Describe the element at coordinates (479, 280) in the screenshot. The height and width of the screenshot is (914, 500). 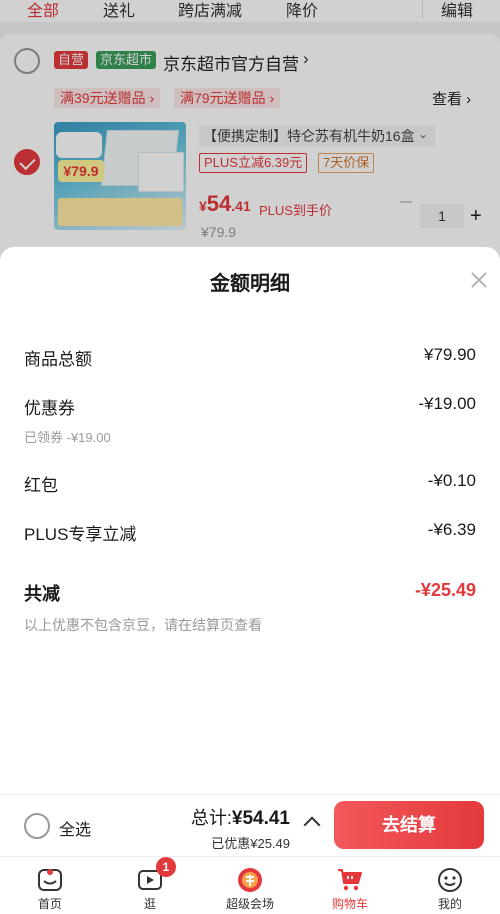
I see `close-icon` at that location.